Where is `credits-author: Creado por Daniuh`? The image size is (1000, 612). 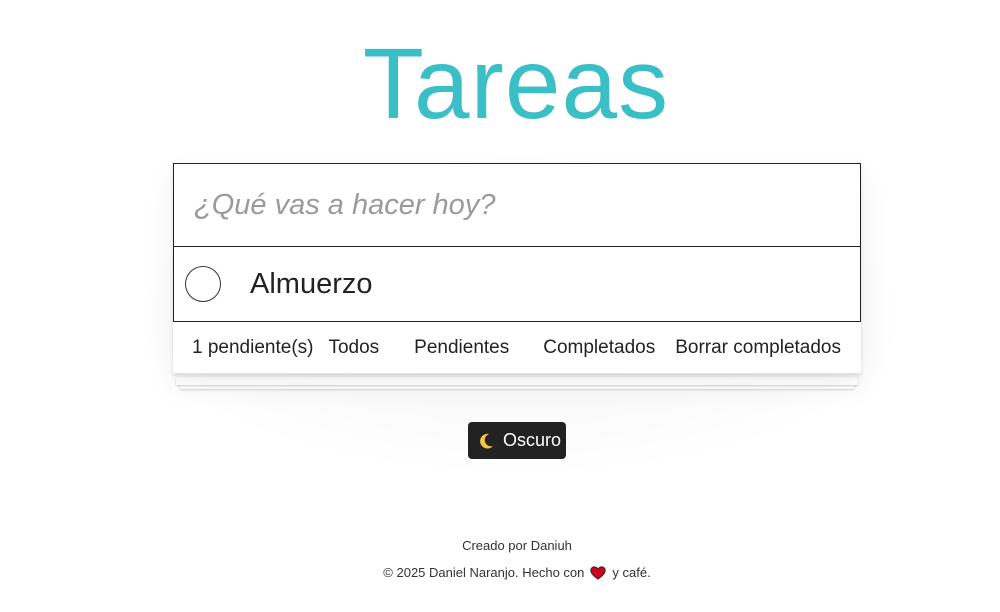 credits-author: Creado por Daniuh is located at coordinates (517, 545).